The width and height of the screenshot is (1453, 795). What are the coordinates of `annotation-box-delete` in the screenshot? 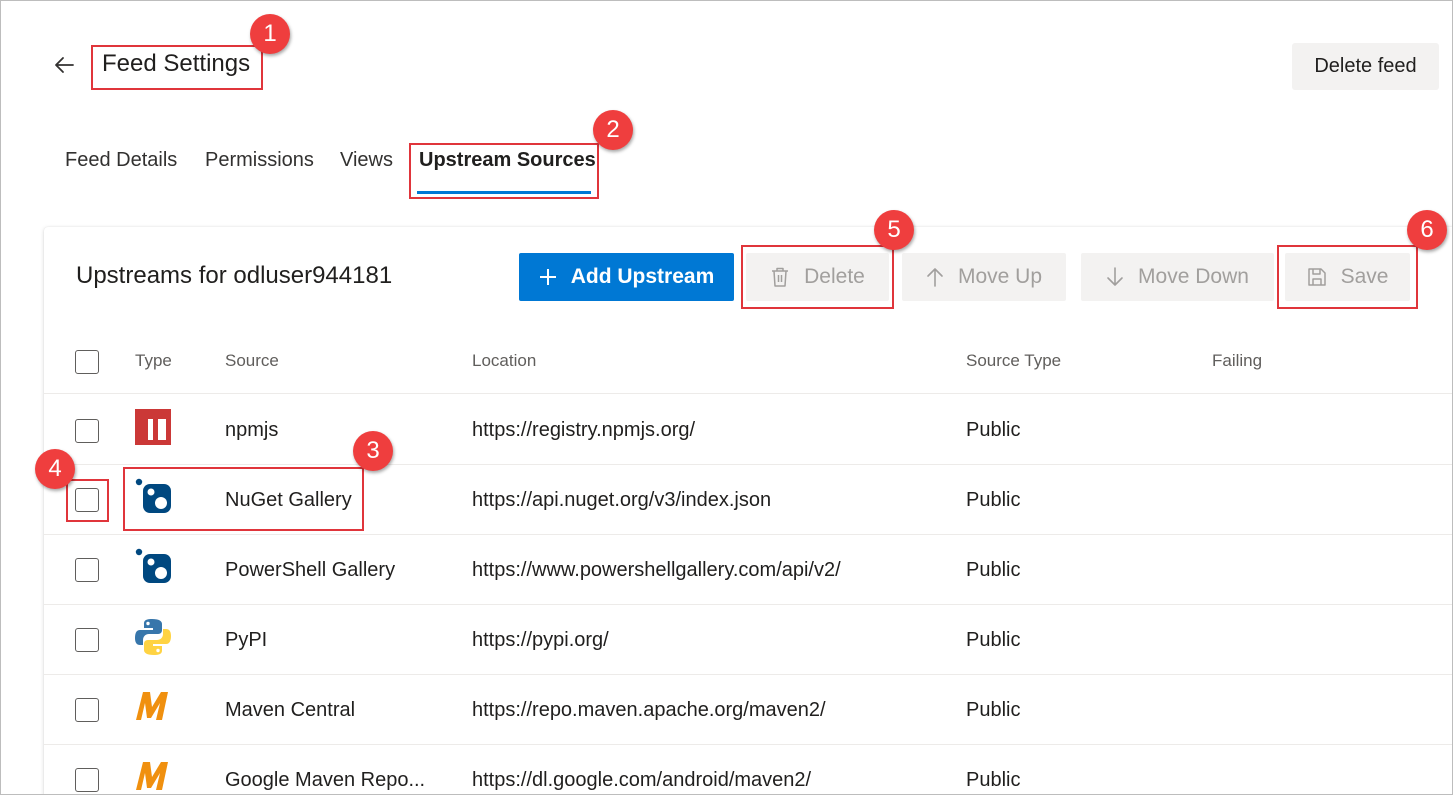 It's located at (817, 277).